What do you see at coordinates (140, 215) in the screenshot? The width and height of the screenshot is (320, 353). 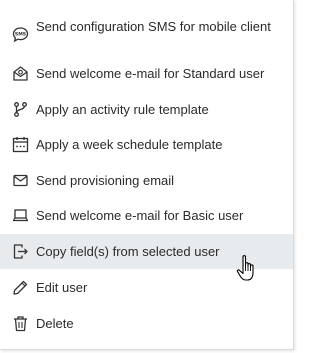 I see `menu-item-label: Send welcome e-mail for Basic user` at bounding box center [140, 215].